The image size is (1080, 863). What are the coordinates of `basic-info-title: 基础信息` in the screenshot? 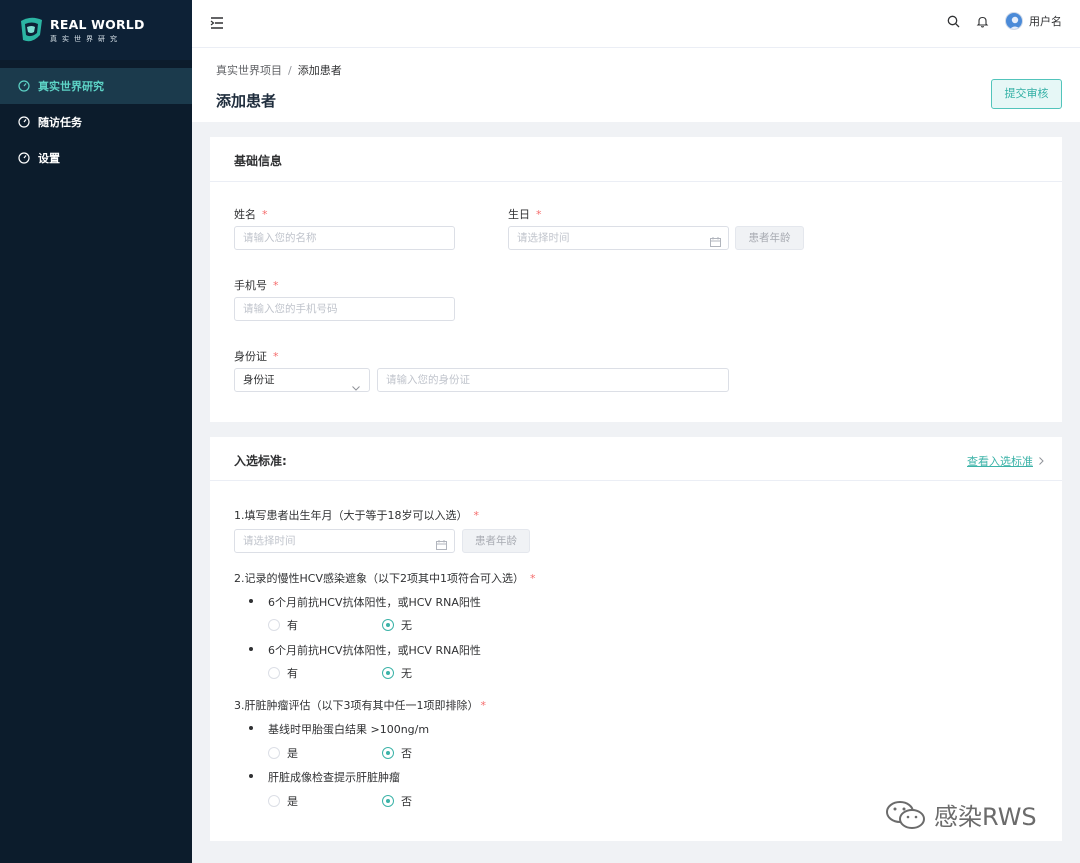 It's located at (258, 161).